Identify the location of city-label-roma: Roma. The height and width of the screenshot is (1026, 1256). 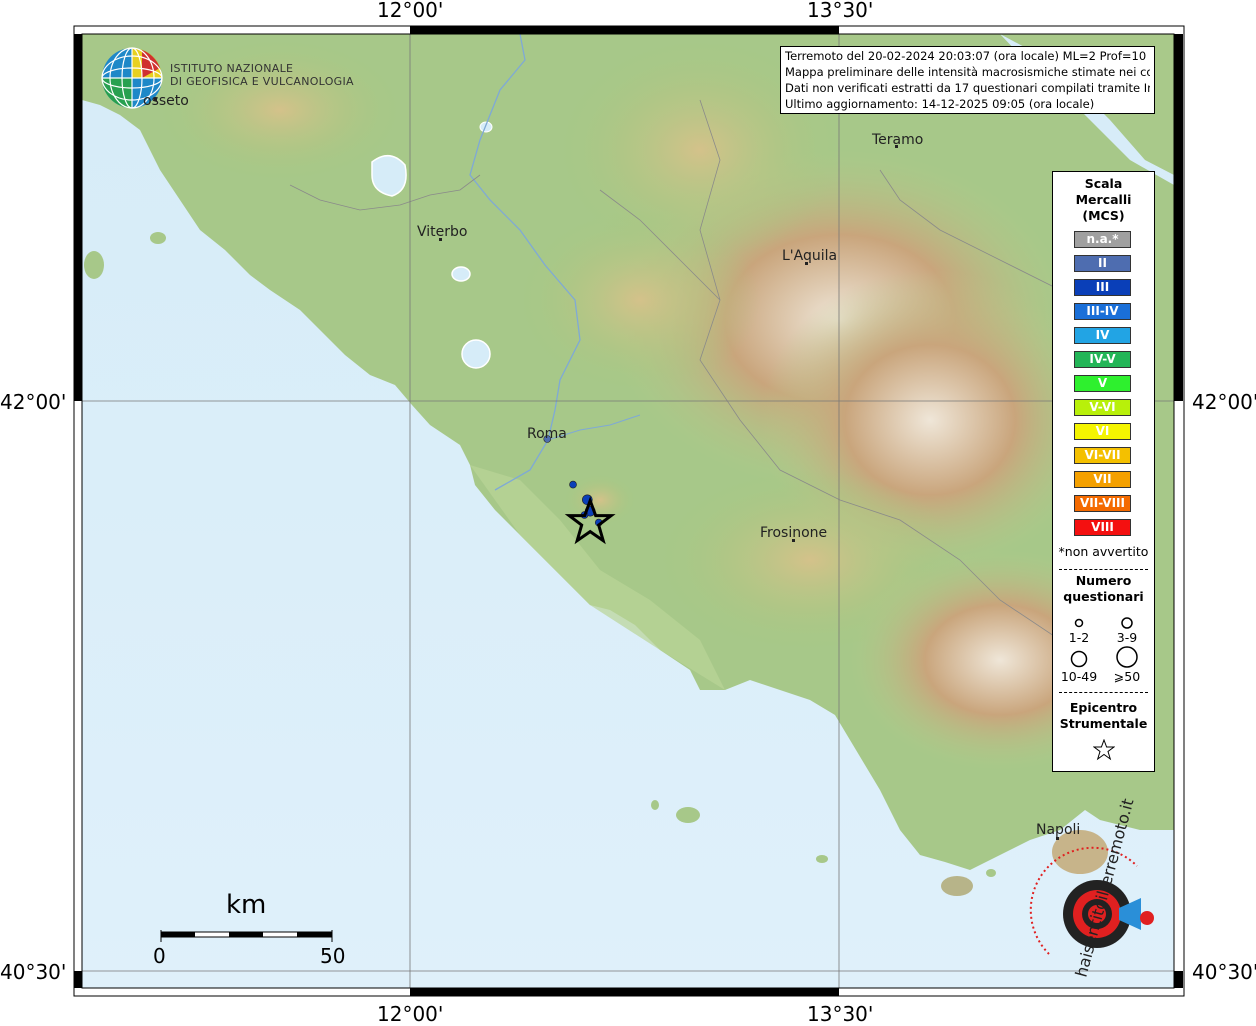
(547, 434).